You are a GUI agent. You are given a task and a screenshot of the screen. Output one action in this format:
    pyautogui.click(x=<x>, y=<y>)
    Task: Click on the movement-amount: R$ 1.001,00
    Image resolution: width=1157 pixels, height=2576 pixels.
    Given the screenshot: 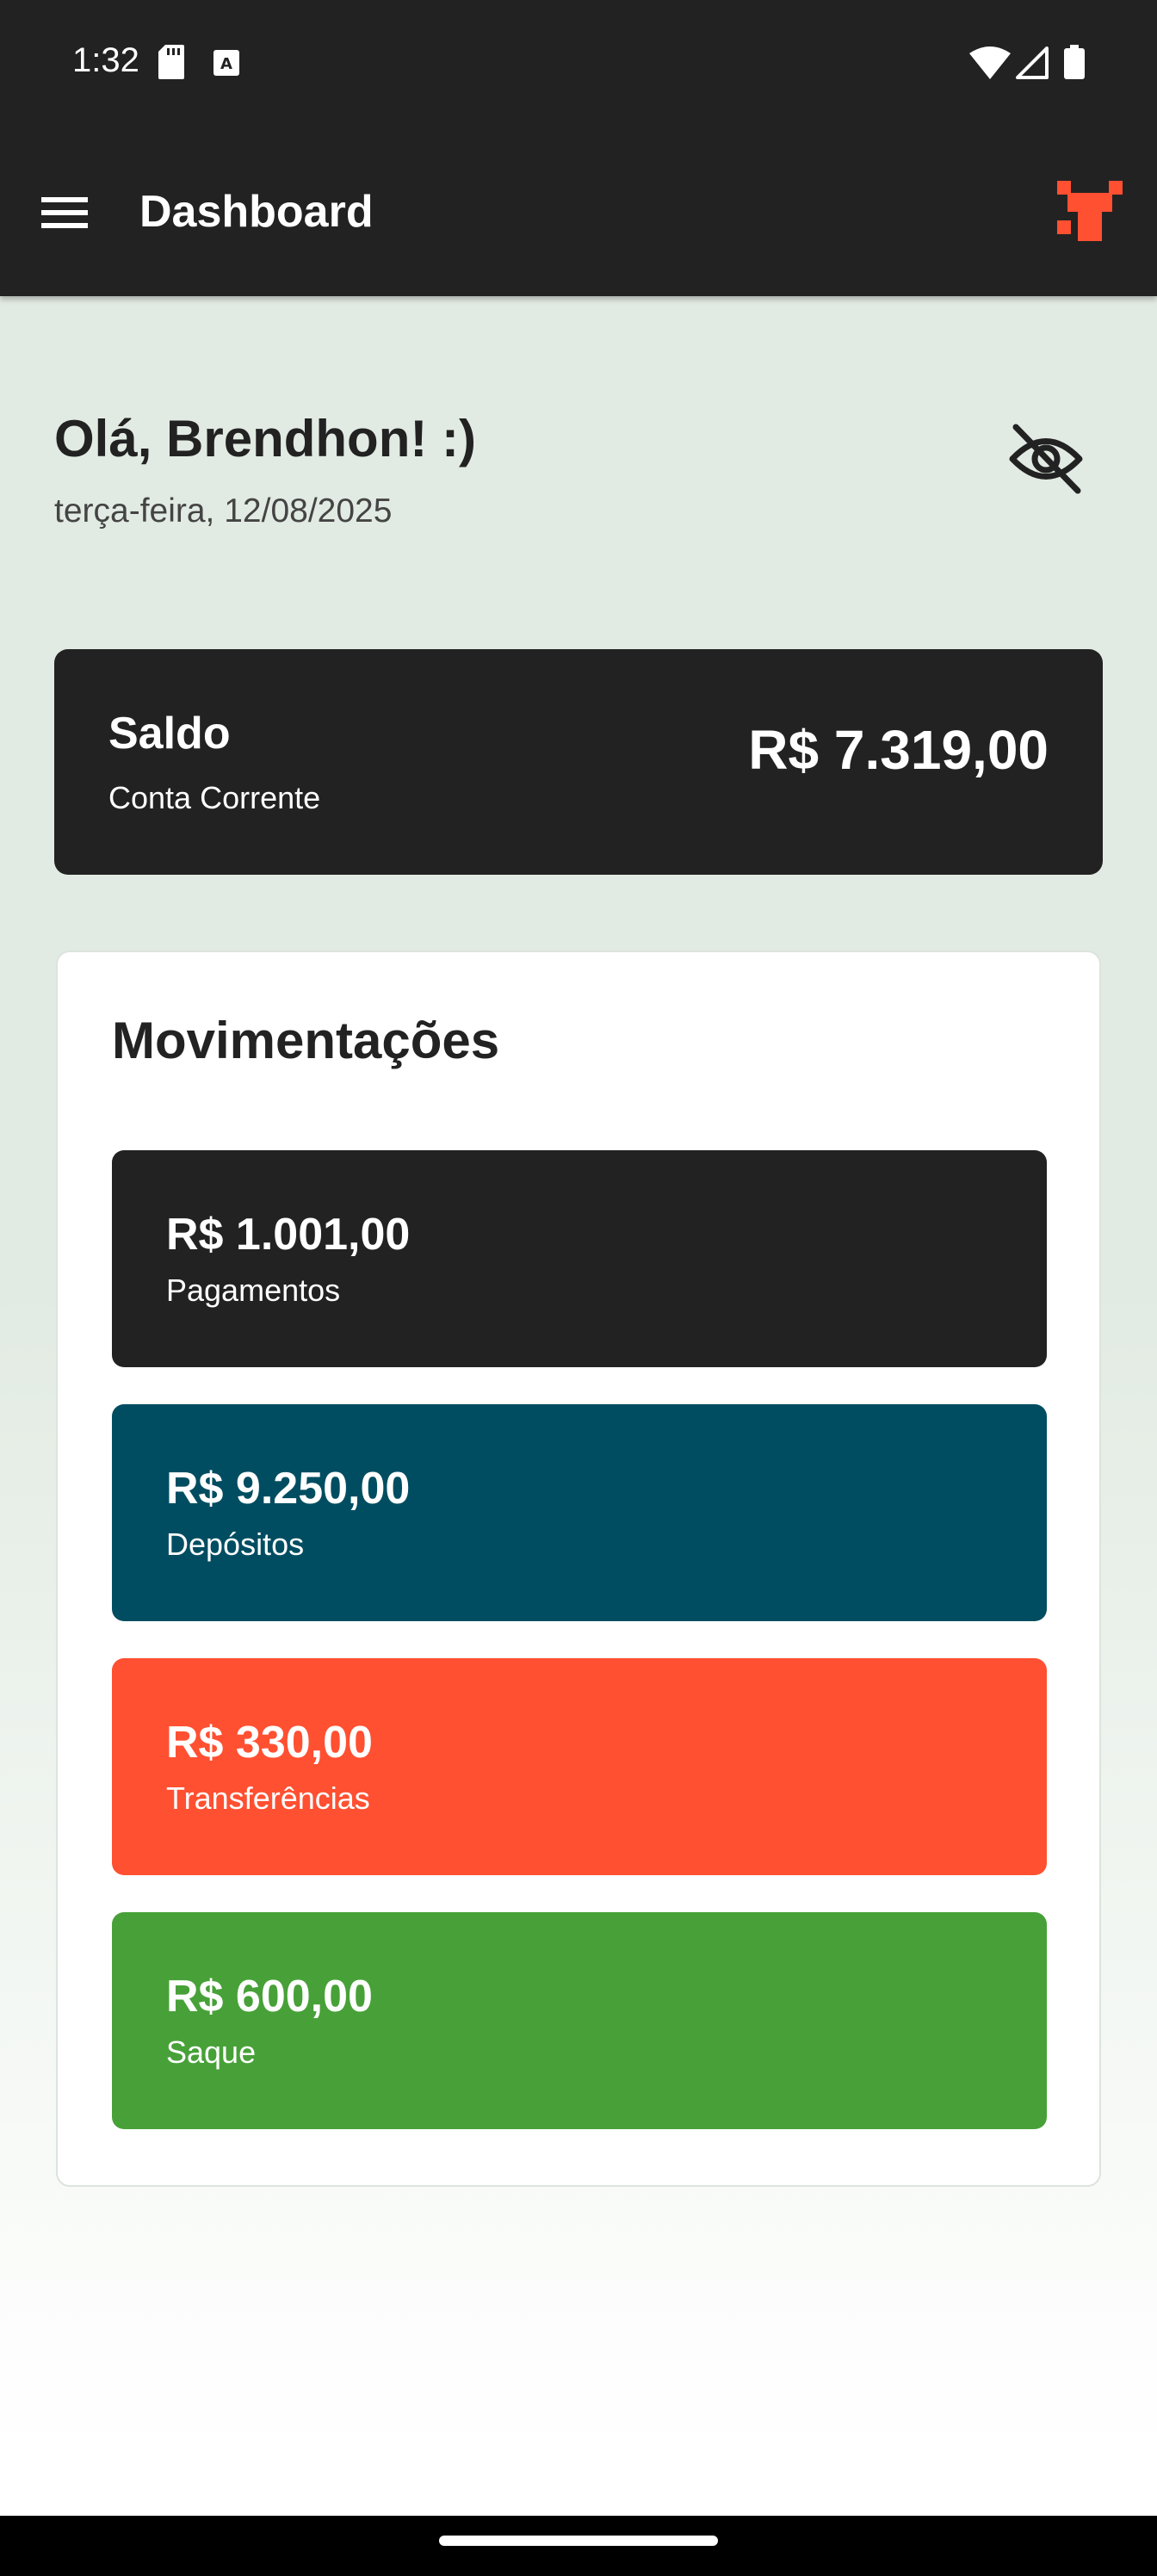 What is the action you would take?
    pyautogui.click(x=289, y=1235)
    